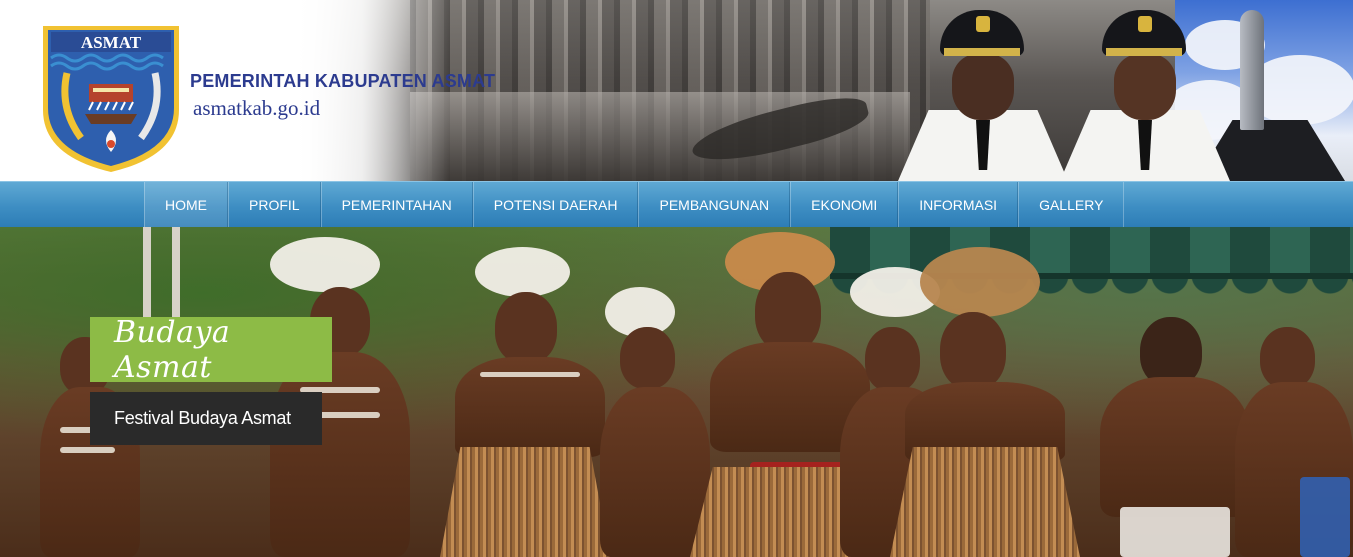 The width and height of the screenshot is (1353, 557). I want to click on slide-caption-box: Festival Budaya Asmat, so click(206, 418).